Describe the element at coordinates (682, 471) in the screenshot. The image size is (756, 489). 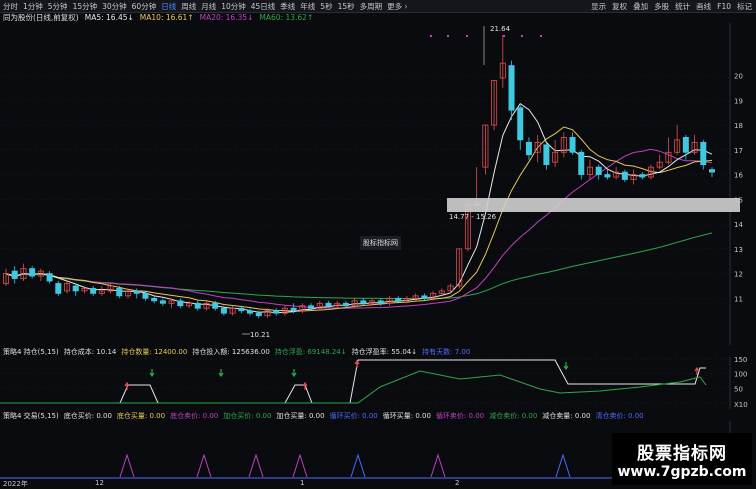
I see `watermark-url: www.7gpzb.com` at that location.